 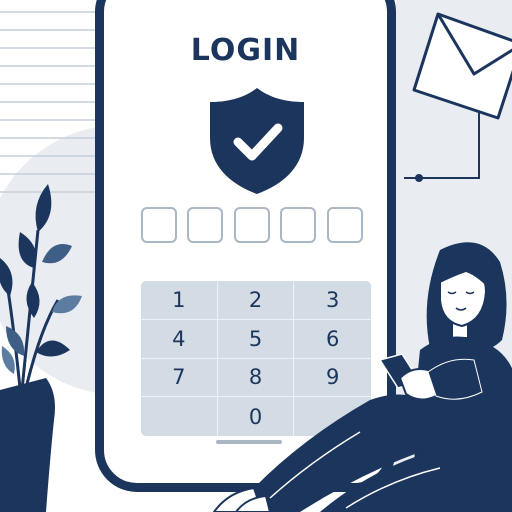 I want to click on keypad-key-9: 9, so click(x=332, y=378).